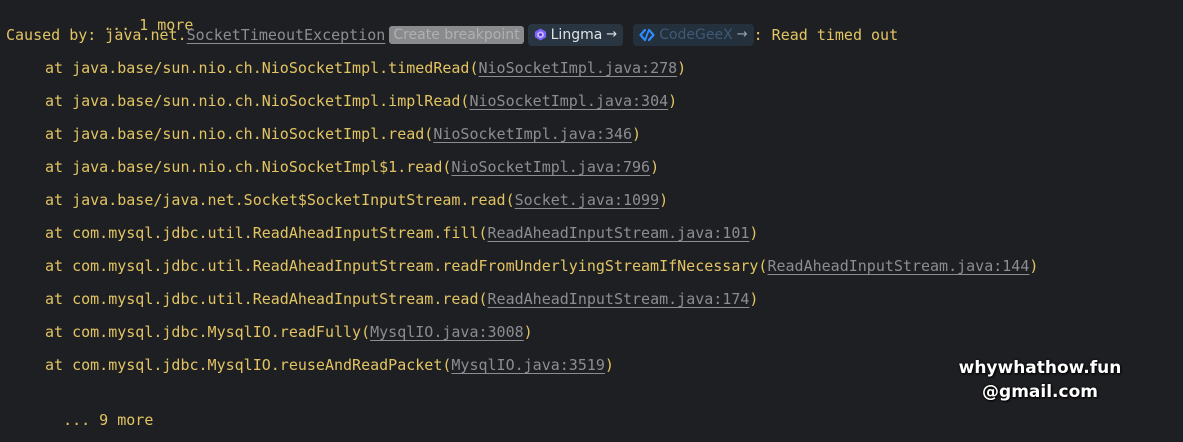  I want to click on frame-source-link: NioSocketImpl.java:796, so click(550, 167).